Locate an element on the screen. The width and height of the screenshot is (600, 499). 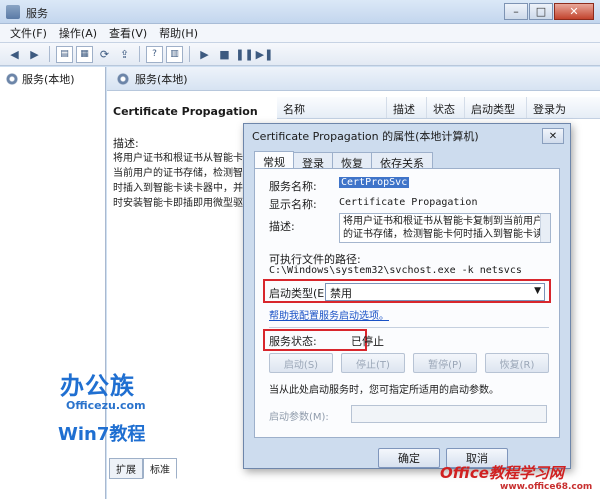
startup-type-select: 禁用 ▼ is located at coordinates (435, 292).